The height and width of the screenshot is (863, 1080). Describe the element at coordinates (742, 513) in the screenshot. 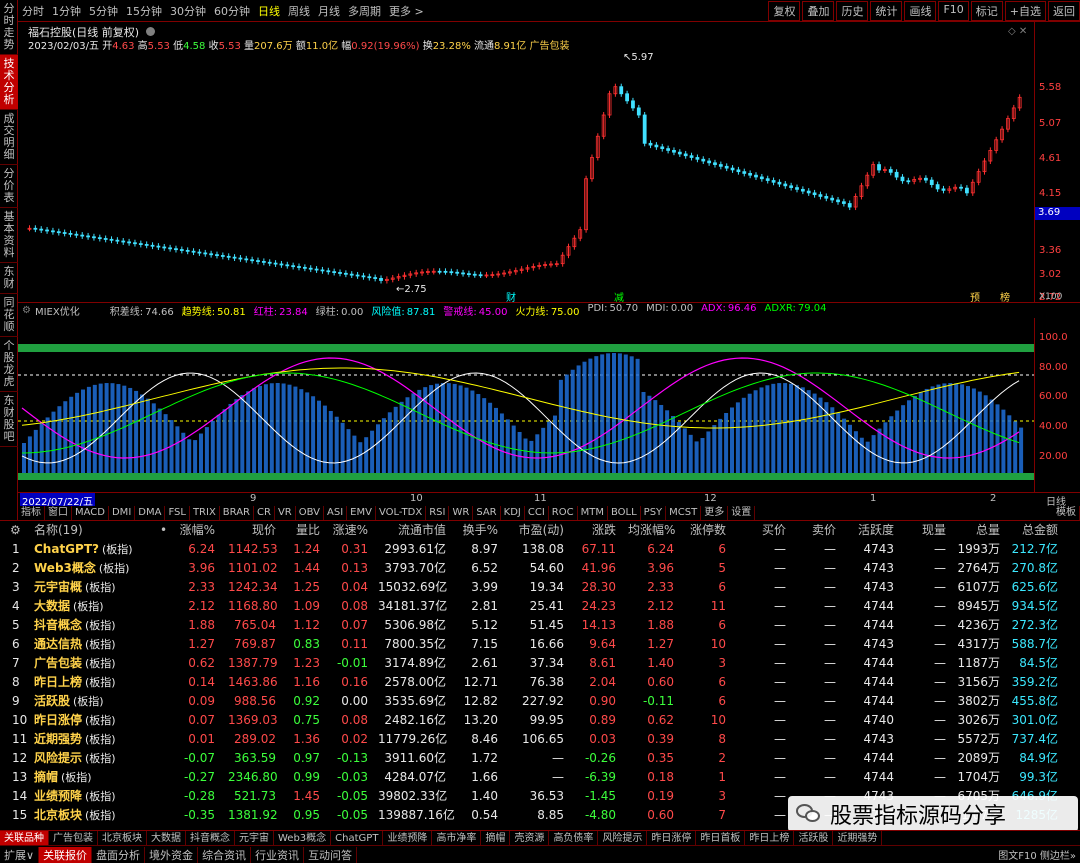

I see `indicator-tab-25: 设置` at that location.